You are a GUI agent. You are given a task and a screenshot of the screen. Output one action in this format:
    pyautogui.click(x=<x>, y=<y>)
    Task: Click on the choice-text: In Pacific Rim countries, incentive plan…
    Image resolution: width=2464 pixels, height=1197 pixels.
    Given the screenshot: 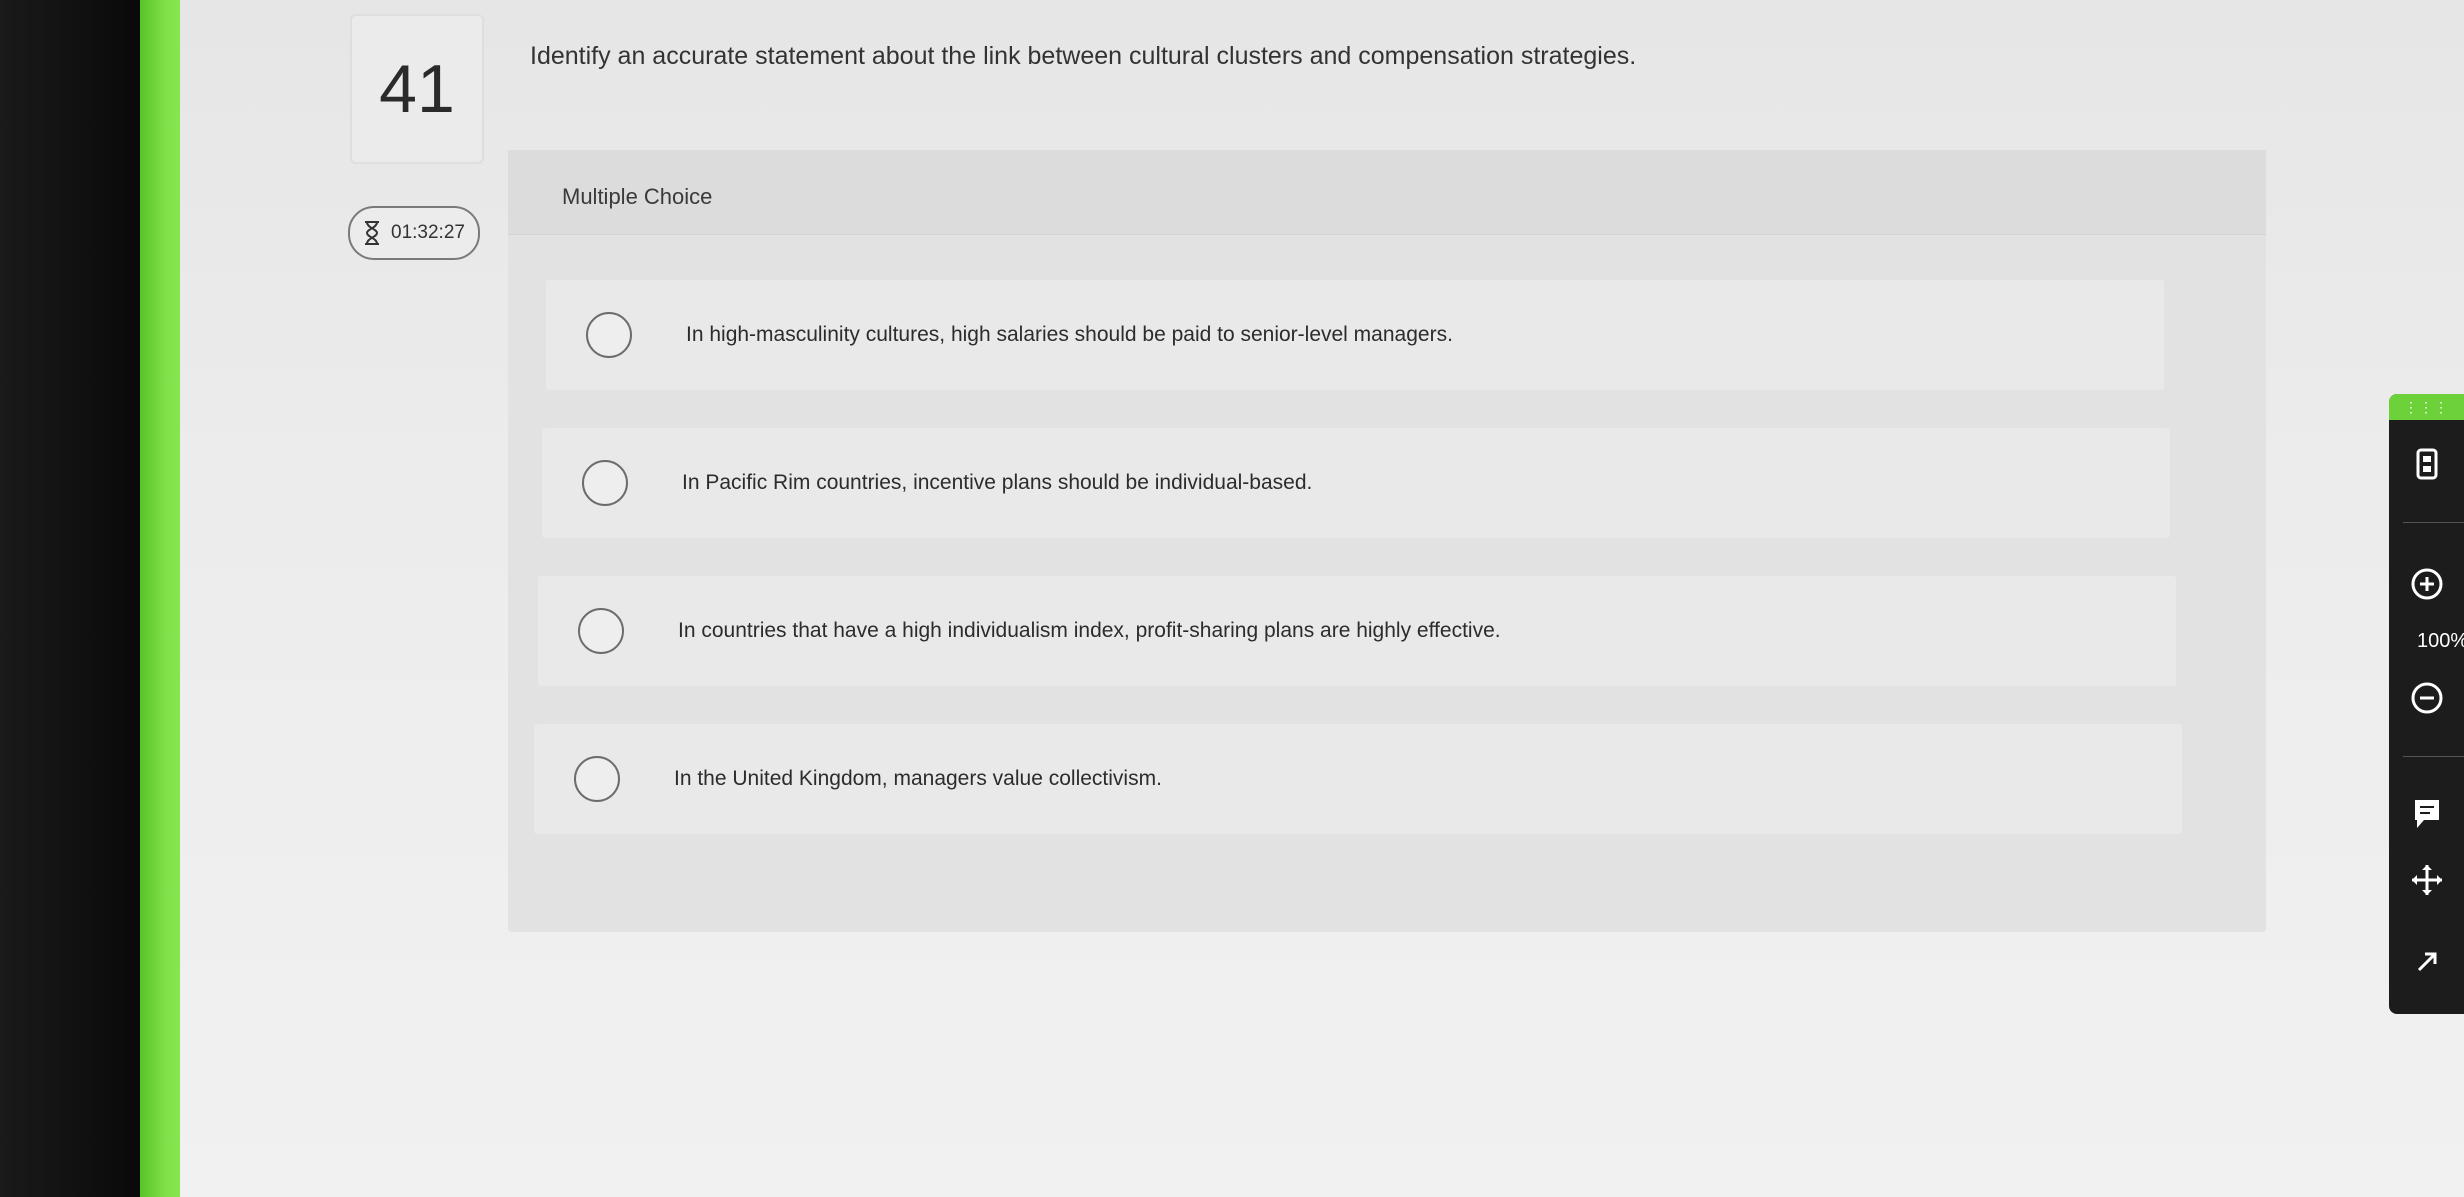 What is the action you would take?
    pyautogui.click(x=997, y=482)
    